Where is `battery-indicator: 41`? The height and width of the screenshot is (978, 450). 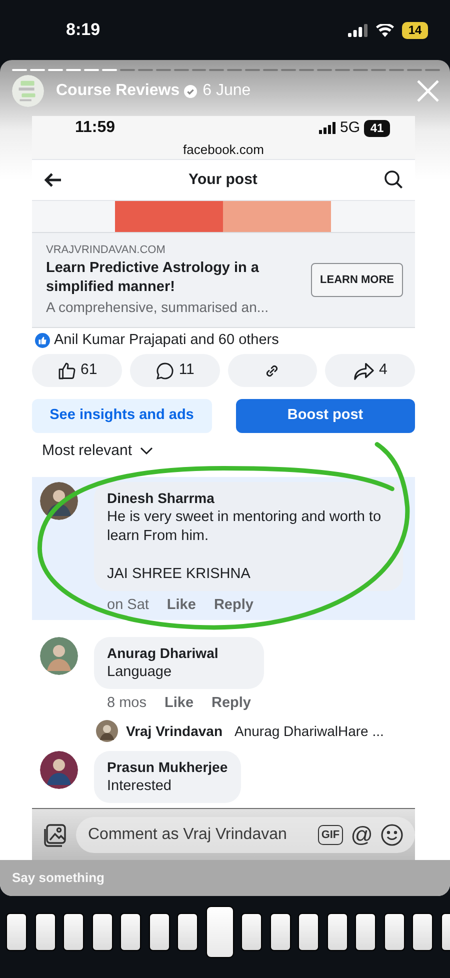 battery-indicator: 41 is located at coordinates (377, 128).